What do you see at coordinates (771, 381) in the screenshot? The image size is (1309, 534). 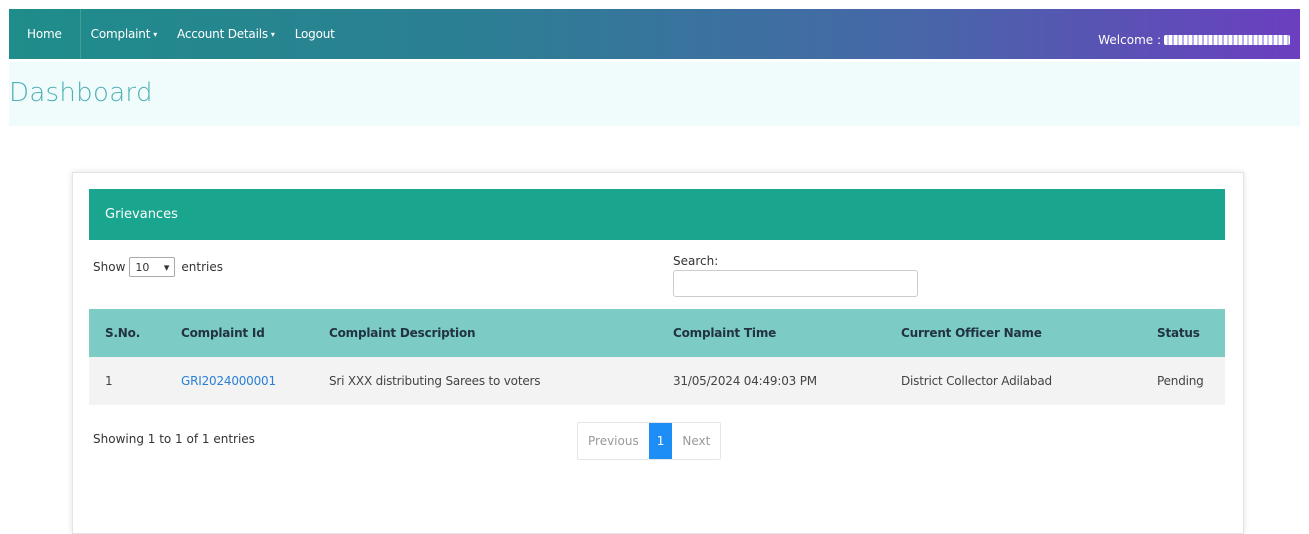 I see `table-cell: 31/05/2024 04:49:03 PM` at bounding box center [771, 381].